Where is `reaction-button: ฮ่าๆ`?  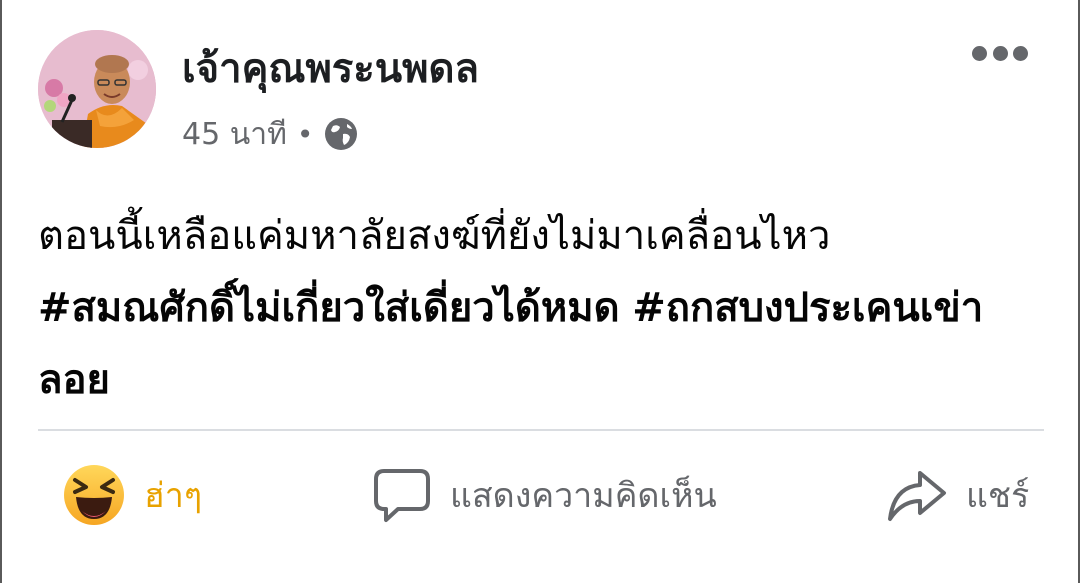 reaction-button: ฮ่าๆ is located at coordinates (132, 495).